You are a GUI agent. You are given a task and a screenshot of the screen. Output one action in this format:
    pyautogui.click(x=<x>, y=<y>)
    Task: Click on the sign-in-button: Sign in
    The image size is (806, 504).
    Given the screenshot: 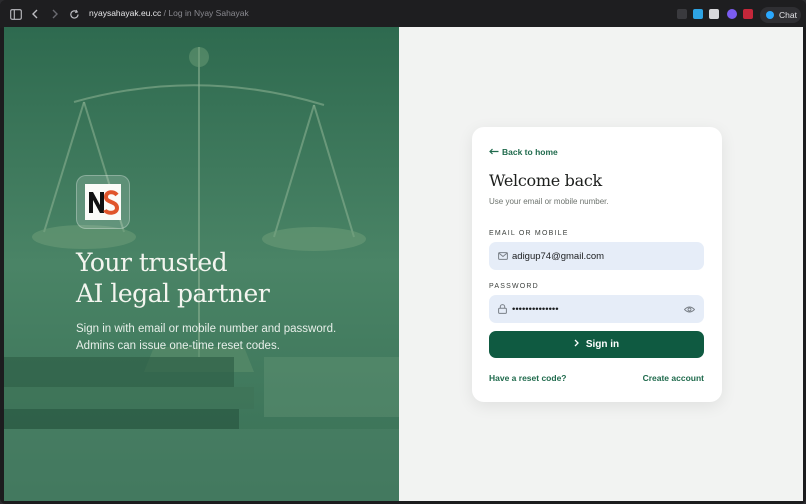 What is the action you would take?
    pyautogui.click(x=596, y=344)
    